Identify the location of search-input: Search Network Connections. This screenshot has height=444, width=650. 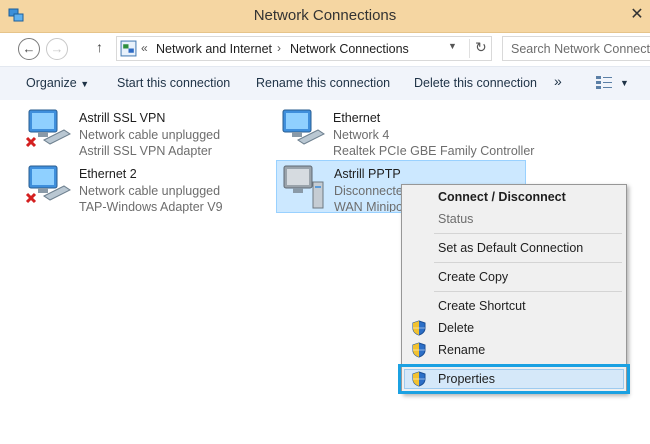
(576, 48).